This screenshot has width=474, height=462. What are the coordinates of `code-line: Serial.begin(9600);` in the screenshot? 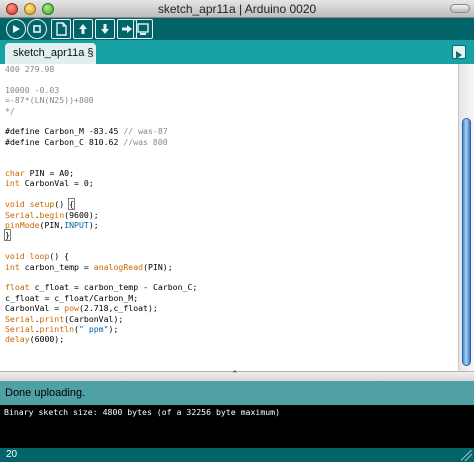 It's located at (52, 214).